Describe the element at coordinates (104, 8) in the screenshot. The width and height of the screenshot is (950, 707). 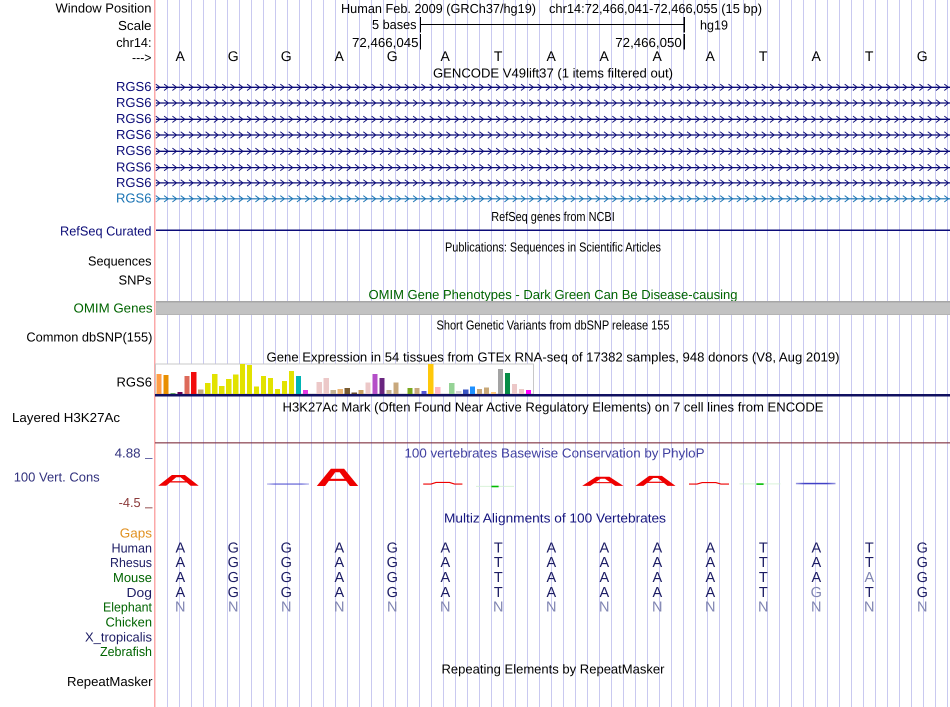
I see `svg-text: Window Position` at that location.